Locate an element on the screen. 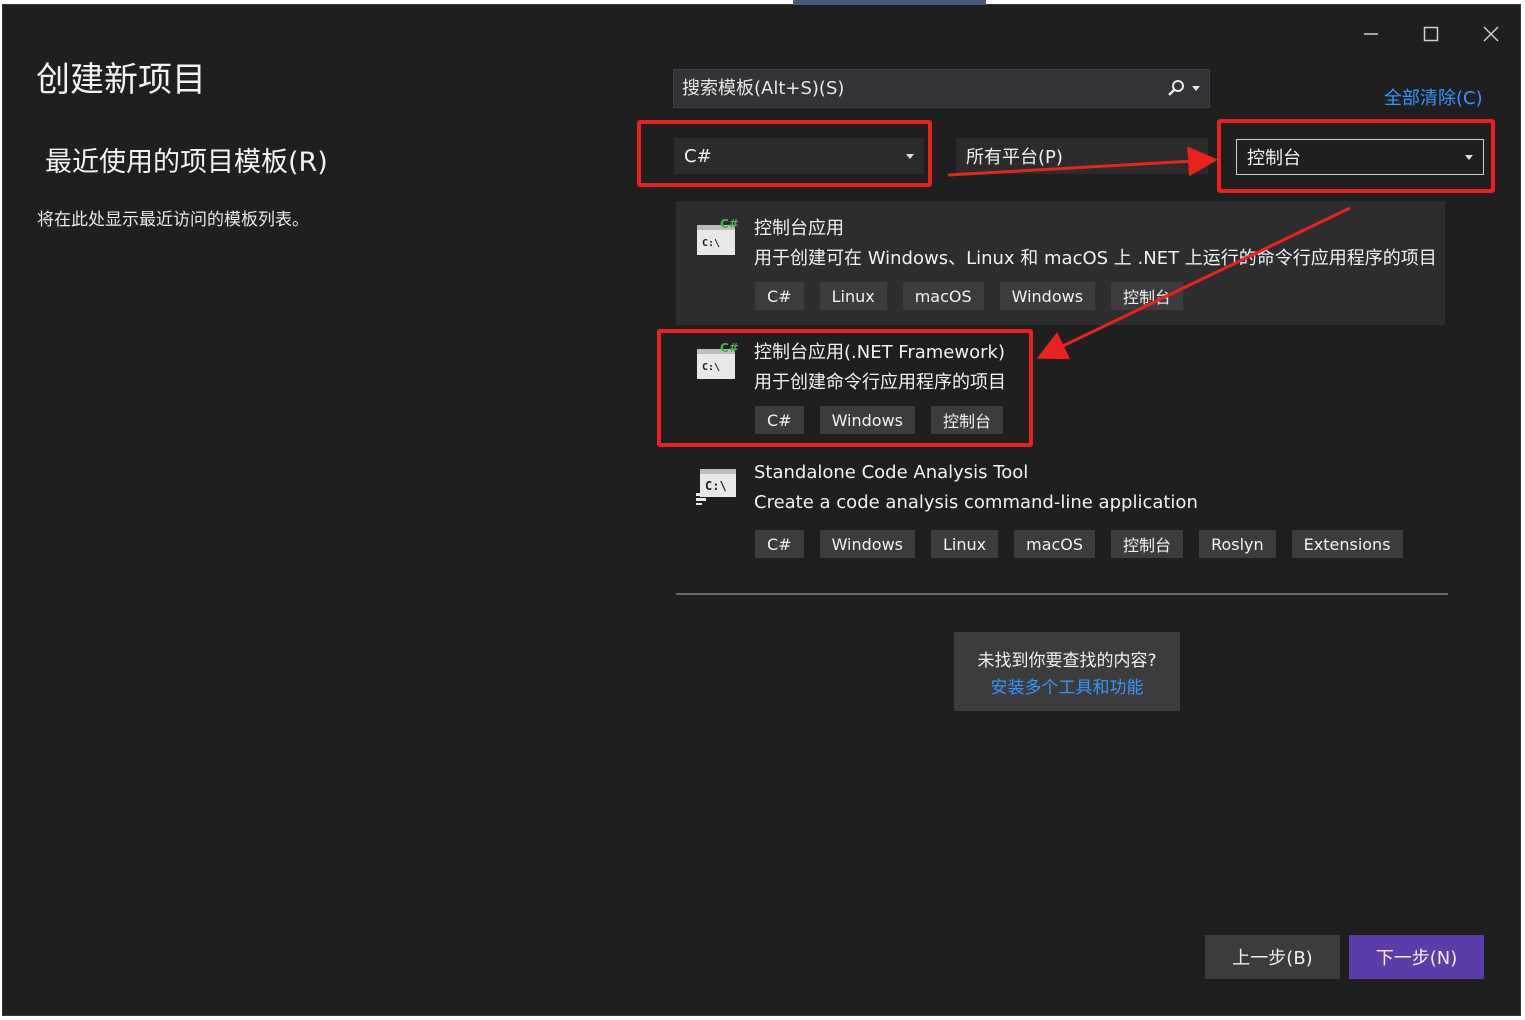 The height and width of the screenshot is (1020, 1525). back-button: 上一步(B) is located at coordinates (1272, 957).